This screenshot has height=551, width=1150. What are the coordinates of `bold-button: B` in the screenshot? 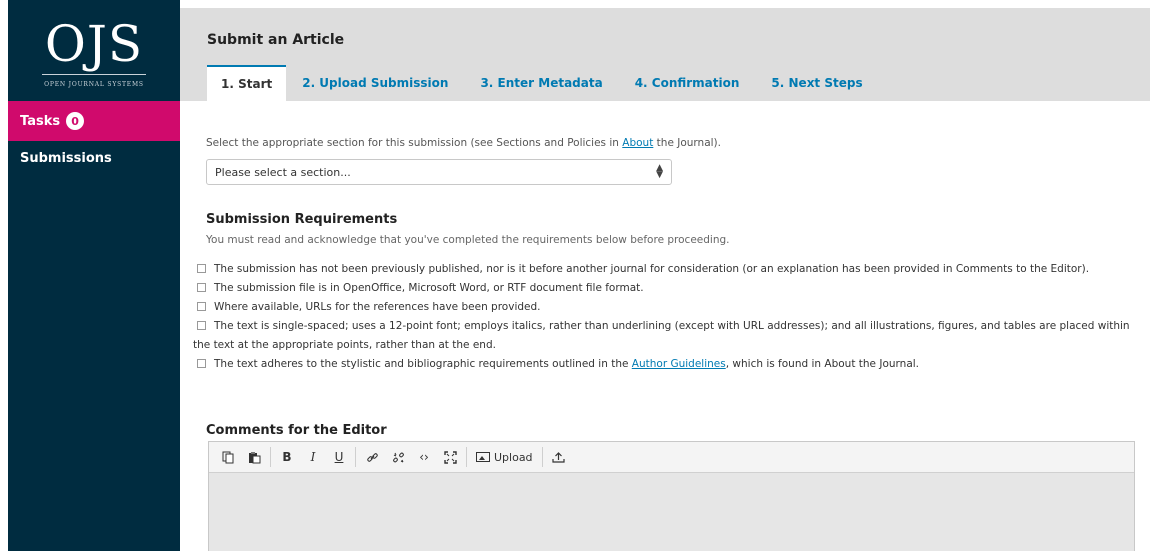 It's located at (287, 457).